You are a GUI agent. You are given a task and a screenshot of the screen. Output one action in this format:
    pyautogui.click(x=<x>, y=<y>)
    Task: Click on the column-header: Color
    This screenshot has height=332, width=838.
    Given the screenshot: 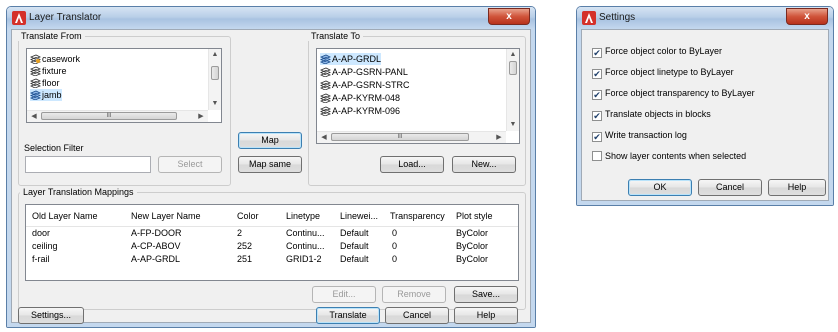 What is the action you would take?
    pyautogui.click(x=248, y=216)
    